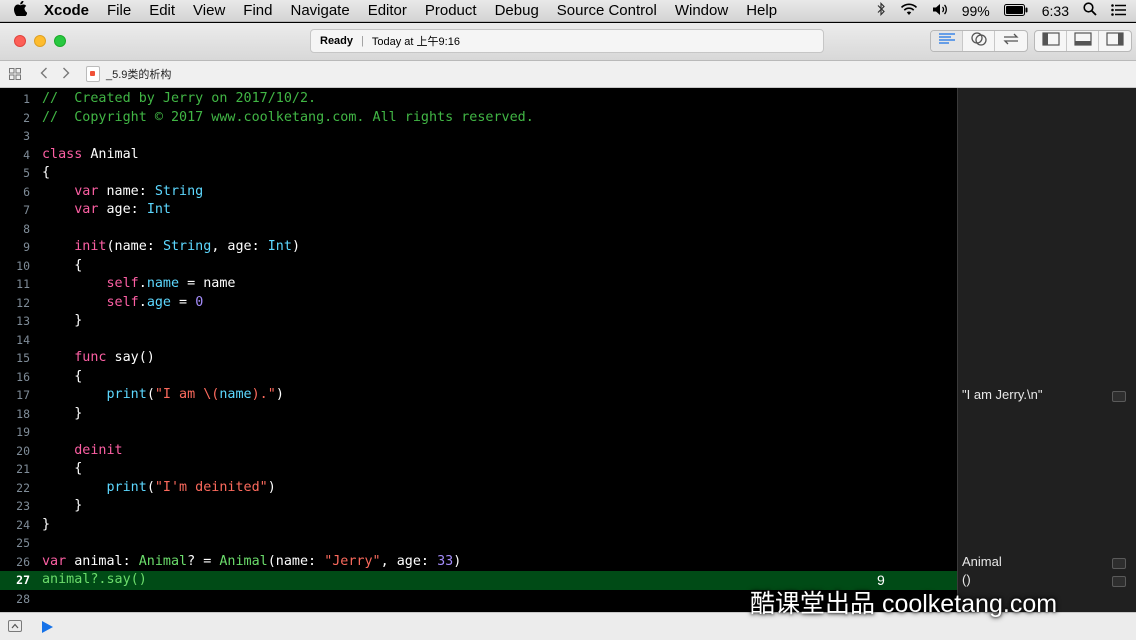  What do you see at coordinates (26, 117) in the screenshot?
I see `line-number: 2` at bounding box center [26, 117].